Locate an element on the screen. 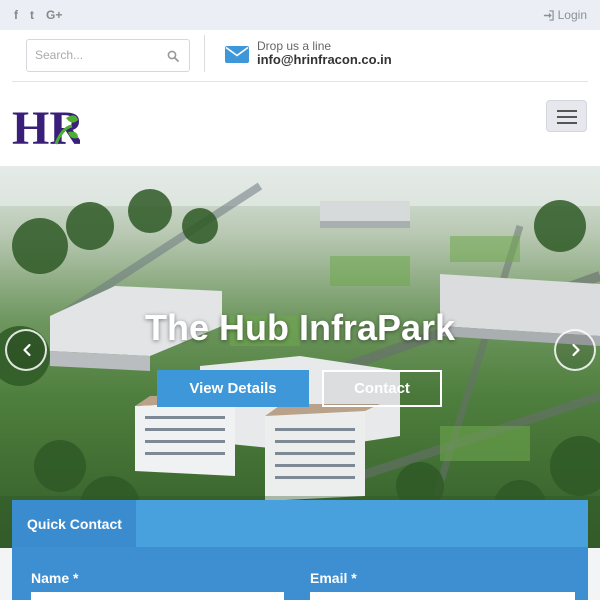  twitter-icon: t is located at coordinates (32, 15).